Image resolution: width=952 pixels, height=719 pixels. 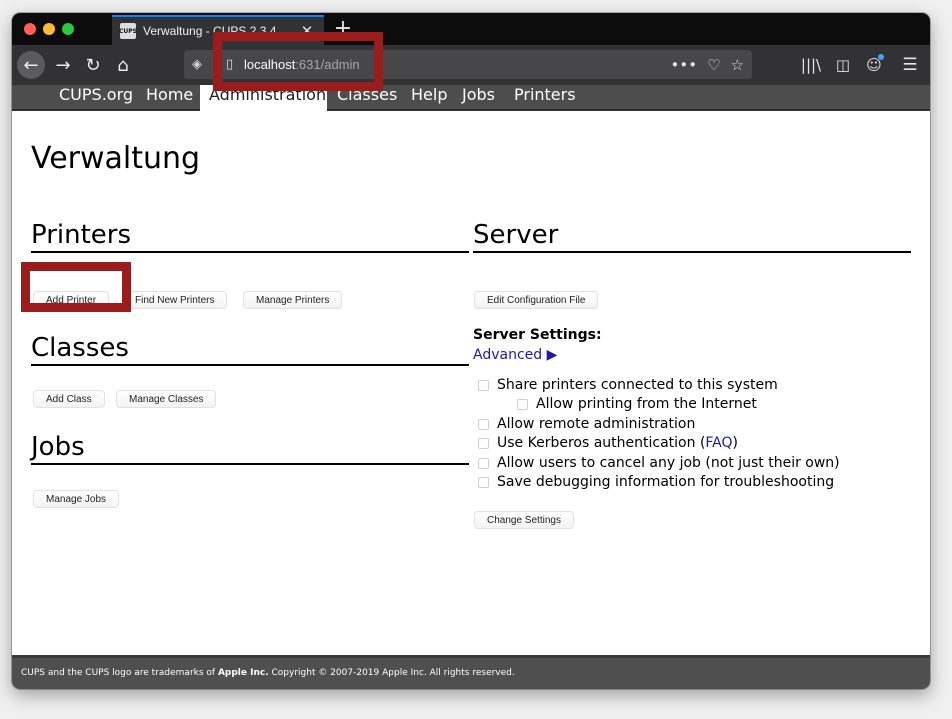 What do you see at coordinates (537, 335) in the screenshot?
I see `server-settings-label: Server Settings:` at bounding box center [537, 335].